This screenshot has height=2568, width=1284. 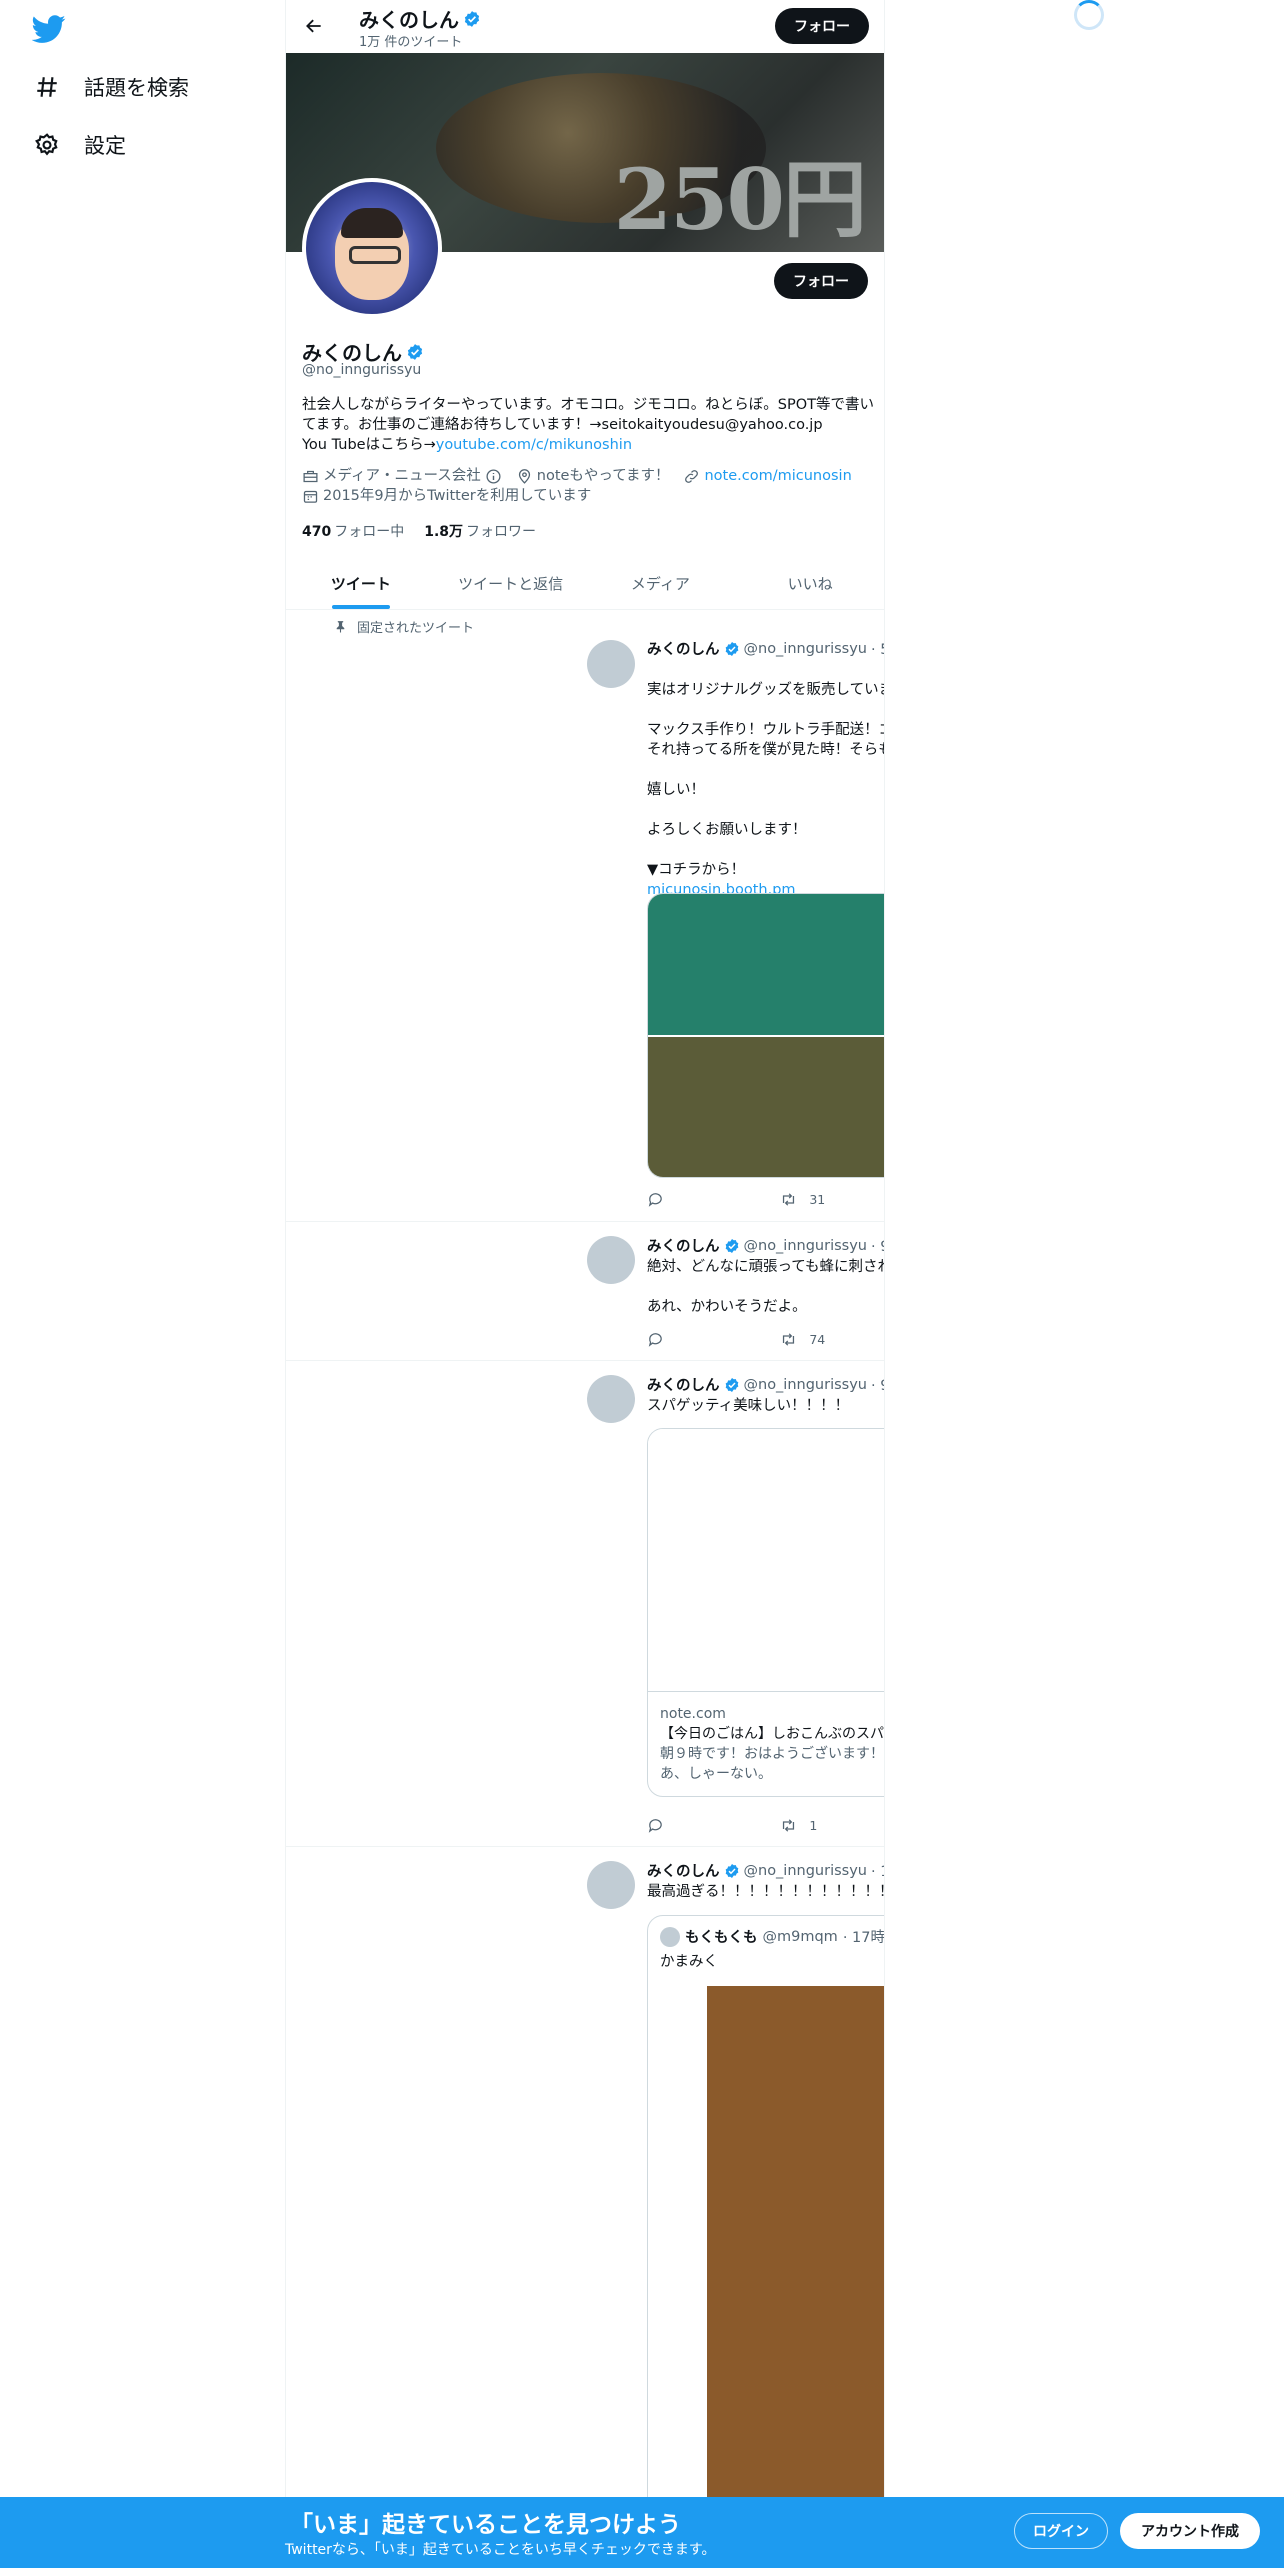 I want to click on profile-joined: 2015年9月からTwitterを利用しています, so click(x=446, y=496).